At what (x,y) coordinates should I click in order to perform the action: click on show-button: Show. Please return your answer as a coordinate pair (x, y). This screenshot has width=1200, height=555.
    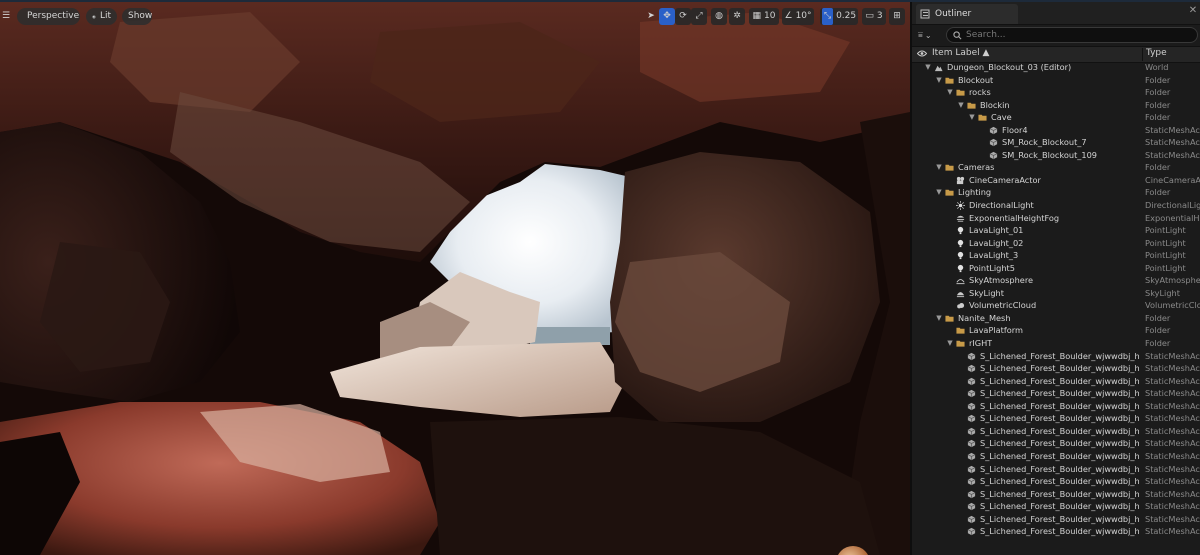
    Looking at the image, I should click on (137, 16).